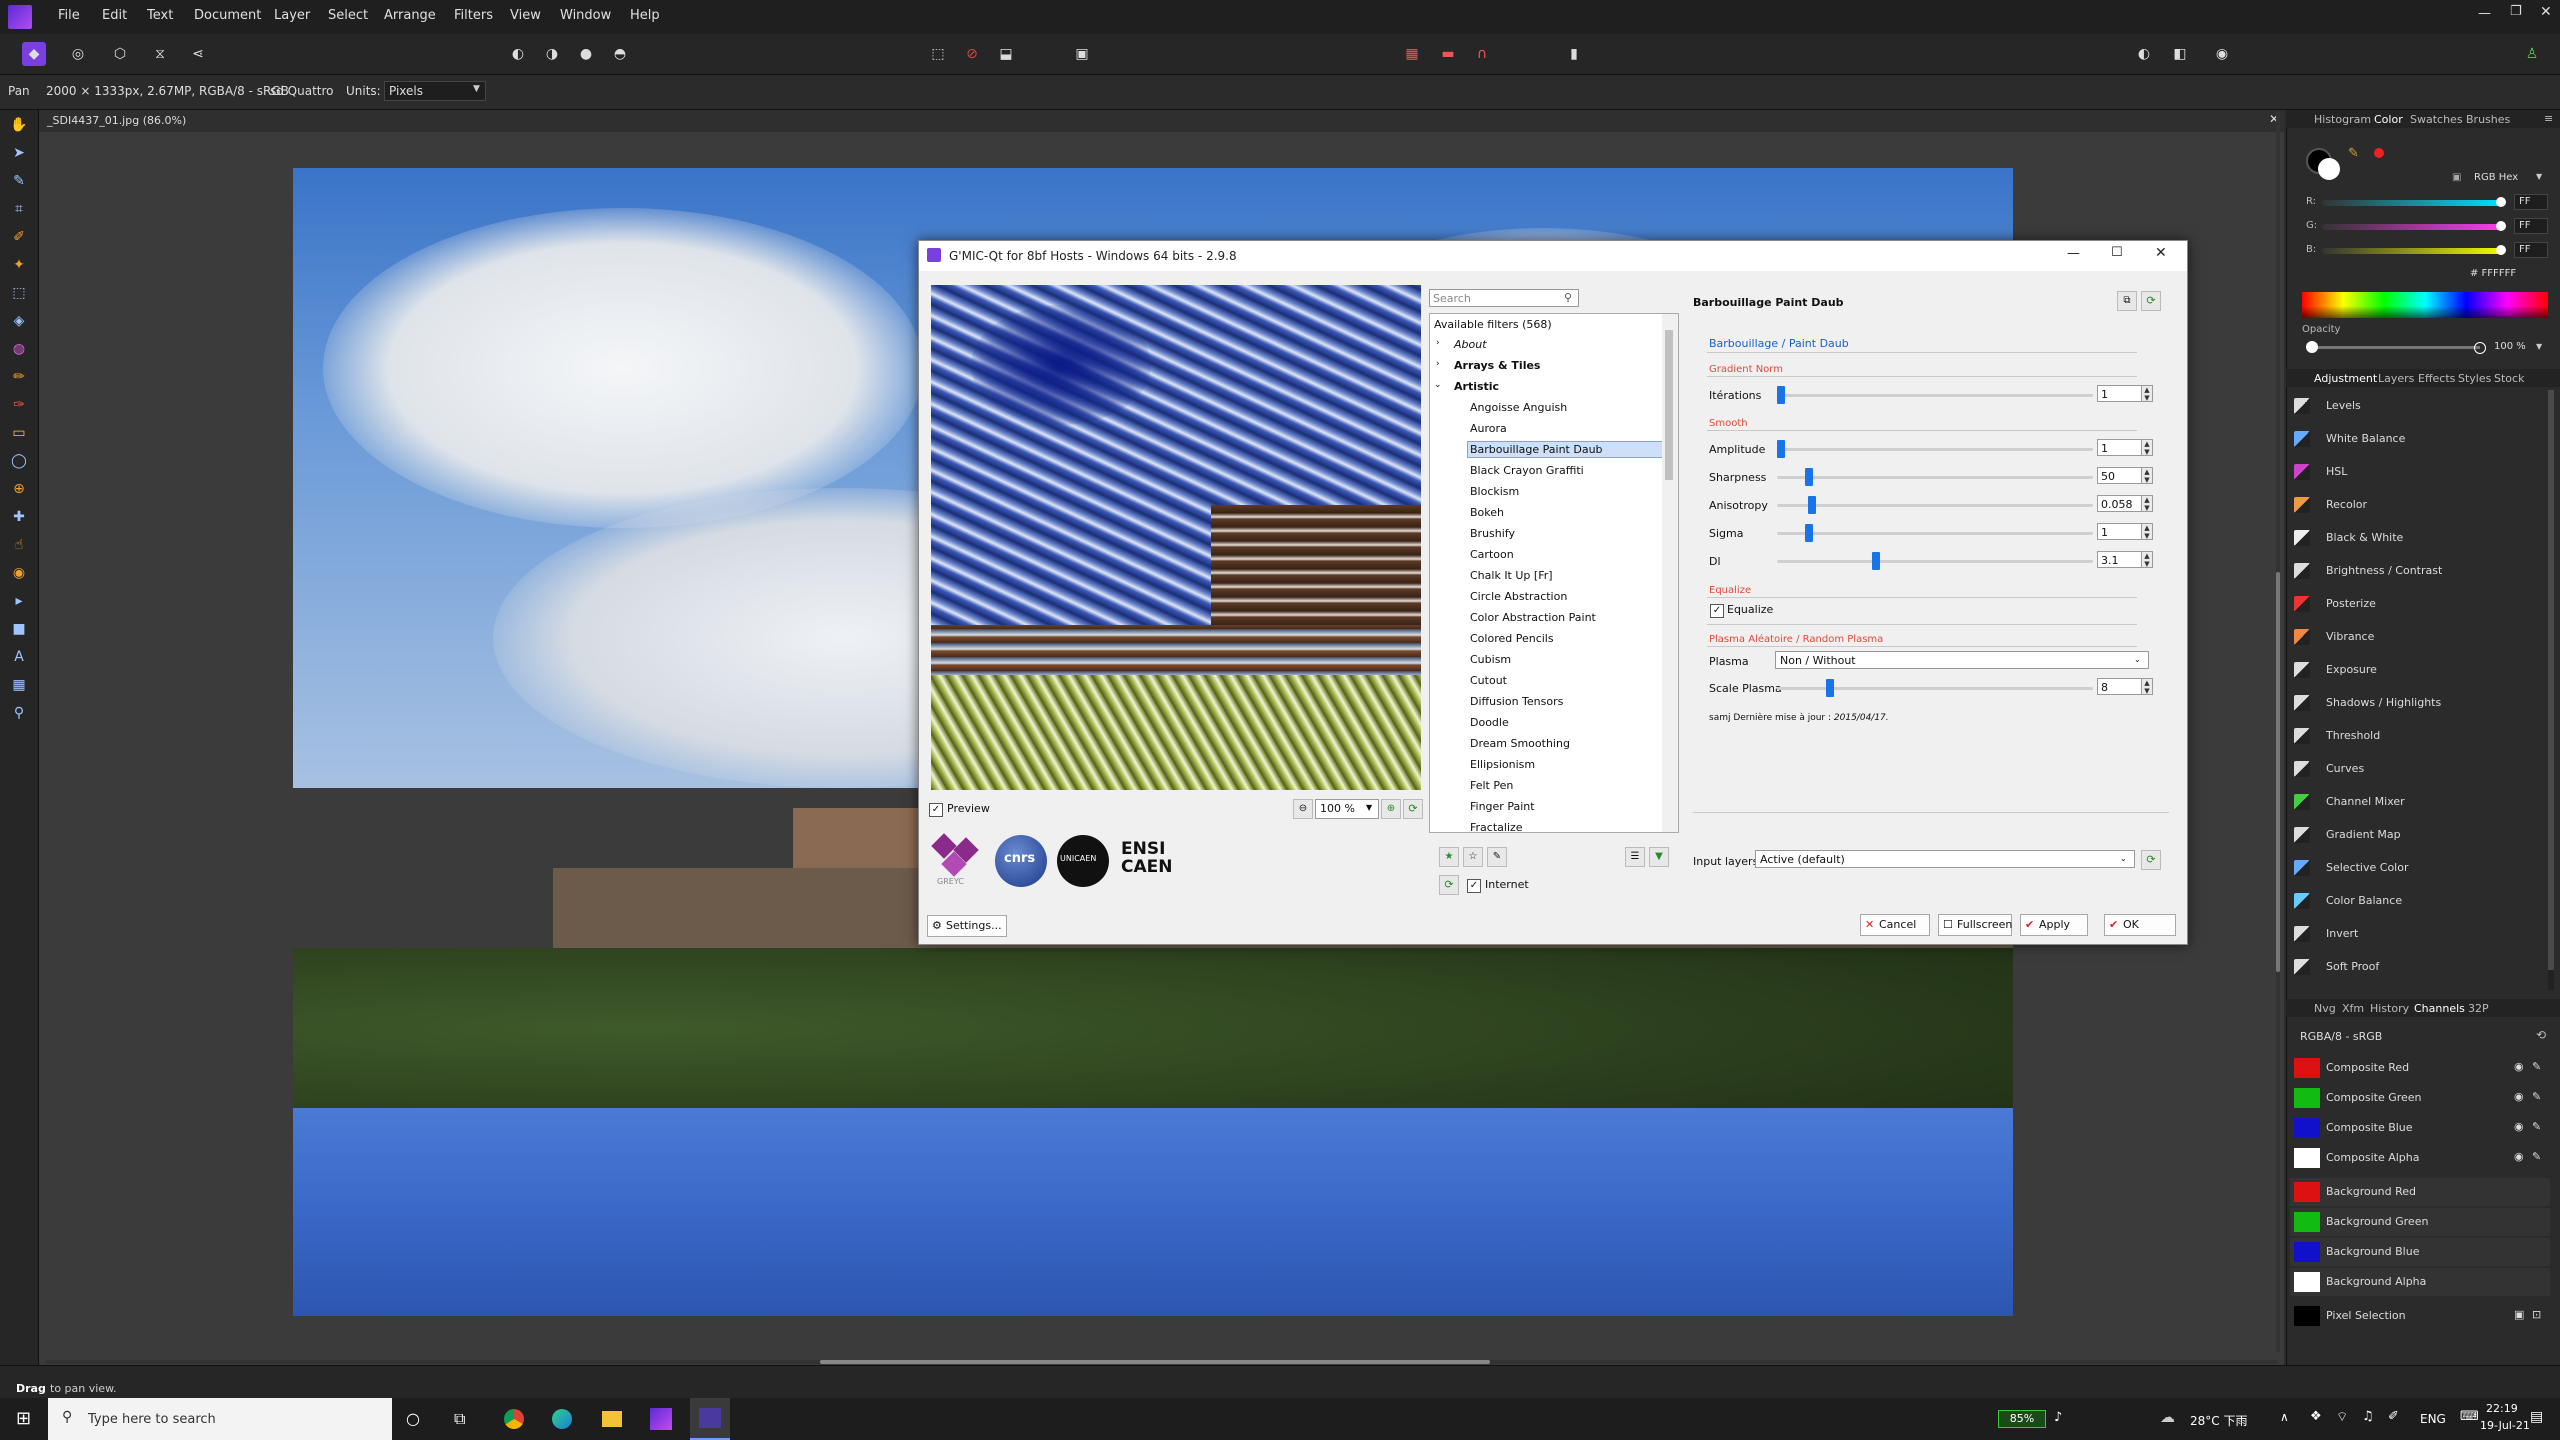 The width and height of the screenshot is (2560, 1440). What do you see at coordinates (2480, 348) in the screenshot?
I see `opacity-slider-end` at bounding box center [2480, 348].